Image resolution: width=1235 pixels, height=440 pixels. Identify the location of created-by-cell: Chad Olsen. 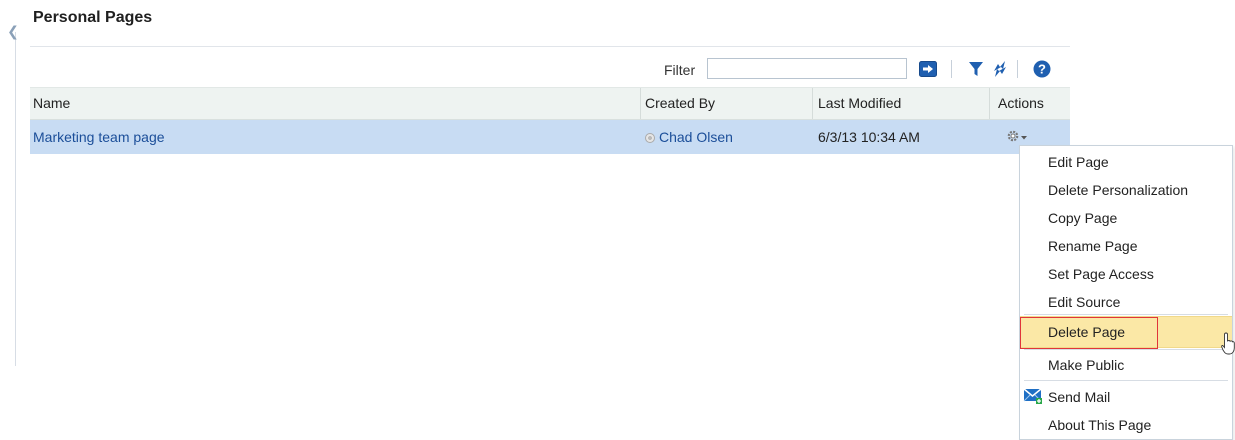
(689, 137).